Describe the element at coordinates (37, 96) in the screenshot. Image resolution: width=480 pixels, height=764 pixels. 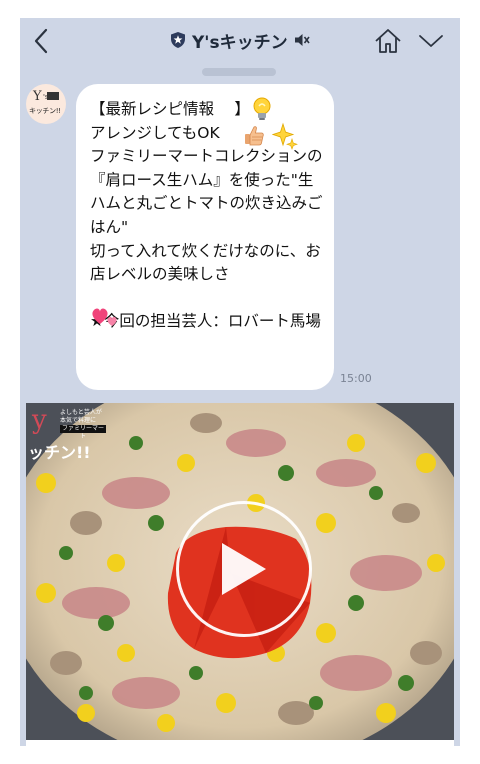
I see `avatar-logo-letter: Y` at that location.